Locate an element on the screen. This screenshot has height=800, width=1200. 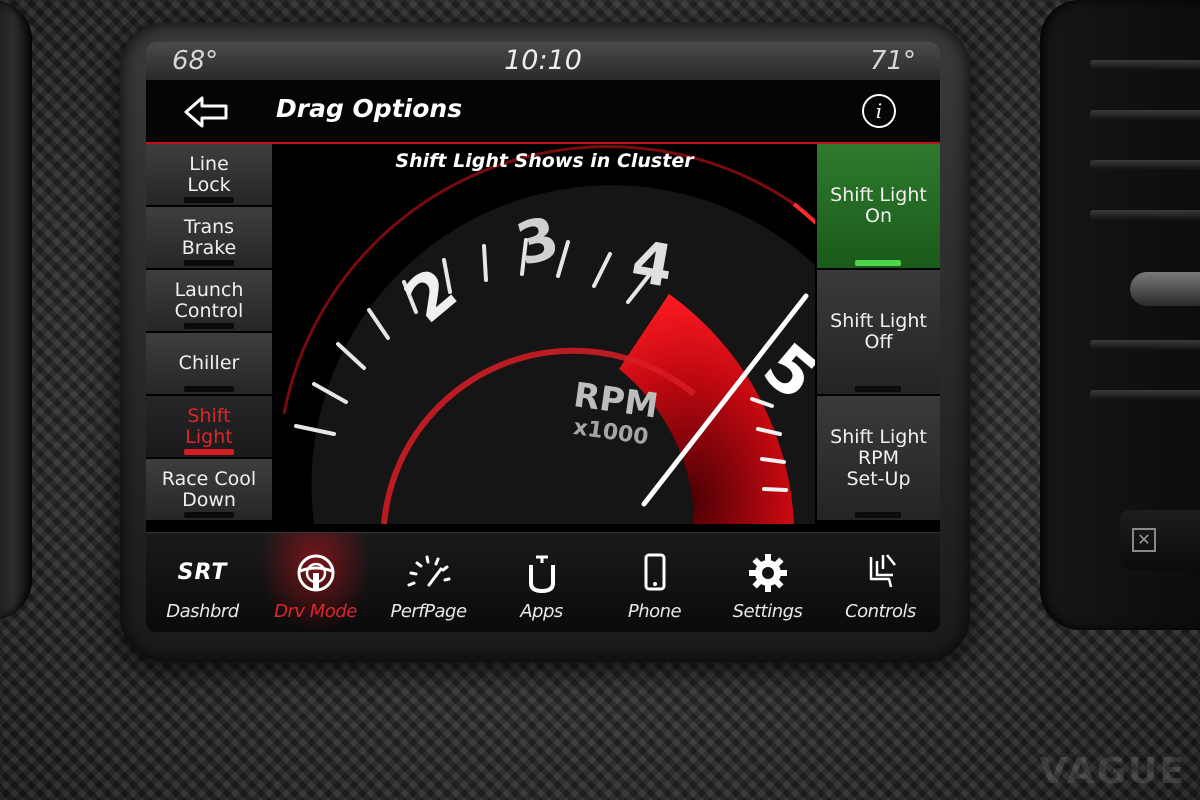
left-menu-item-label: Shift Light is located at coordinates (209, 426).